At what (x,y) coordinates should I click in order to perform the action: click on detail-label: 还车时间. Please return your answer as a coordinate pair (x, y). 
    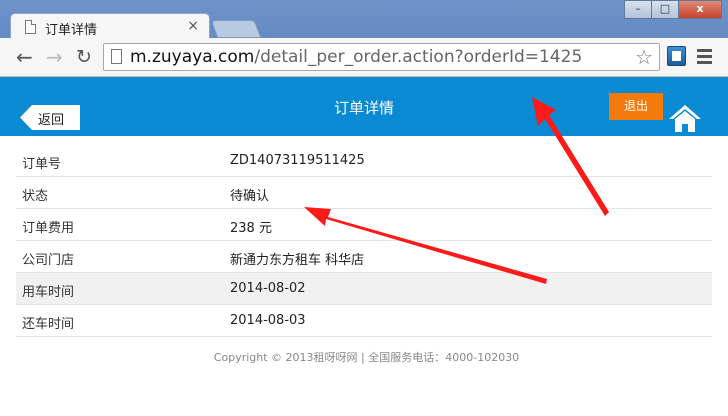
    Looking at the image, I should click on (48, 324).